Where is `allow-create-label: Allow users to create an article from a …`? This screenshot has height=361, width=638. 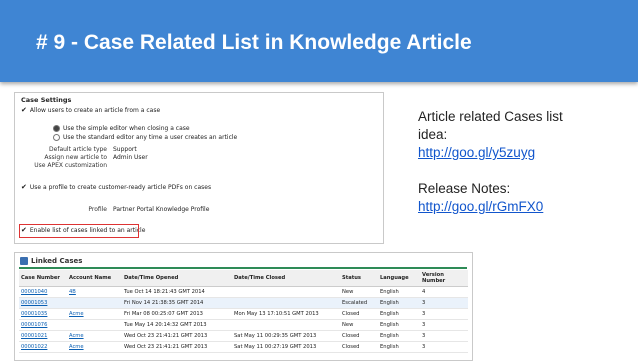
allow-create-label: Allow users to create an article from a … is located at coordinates (95, 110).